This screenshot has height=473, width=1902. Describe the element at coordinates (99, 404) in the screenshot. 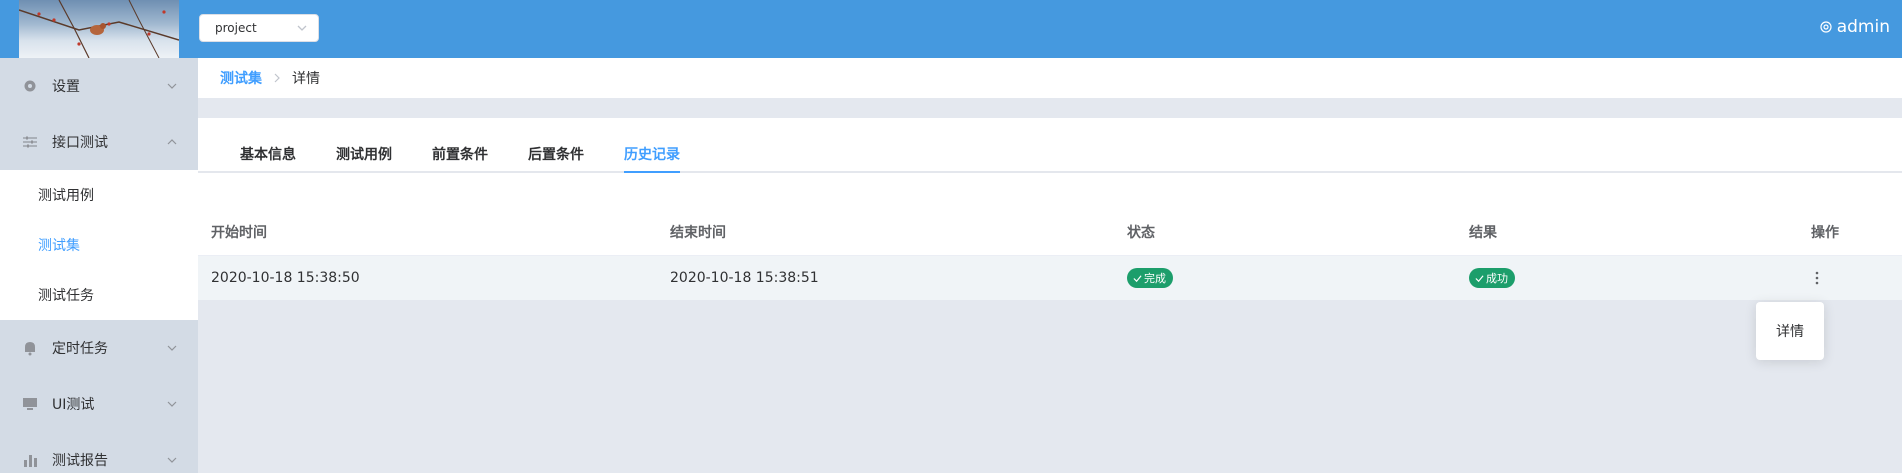

I see `sidebar-item-ui-test: UI测试` at that location.